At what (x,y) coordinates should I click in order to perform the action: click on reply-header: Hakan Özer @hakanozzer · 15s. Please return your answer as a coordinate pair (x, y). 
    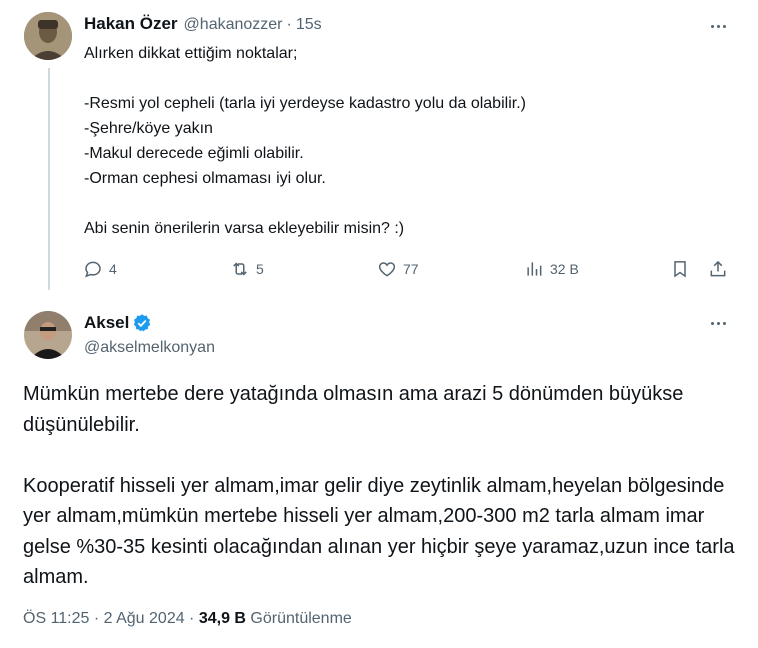
    Looking at the image, I should click on (203, 24).